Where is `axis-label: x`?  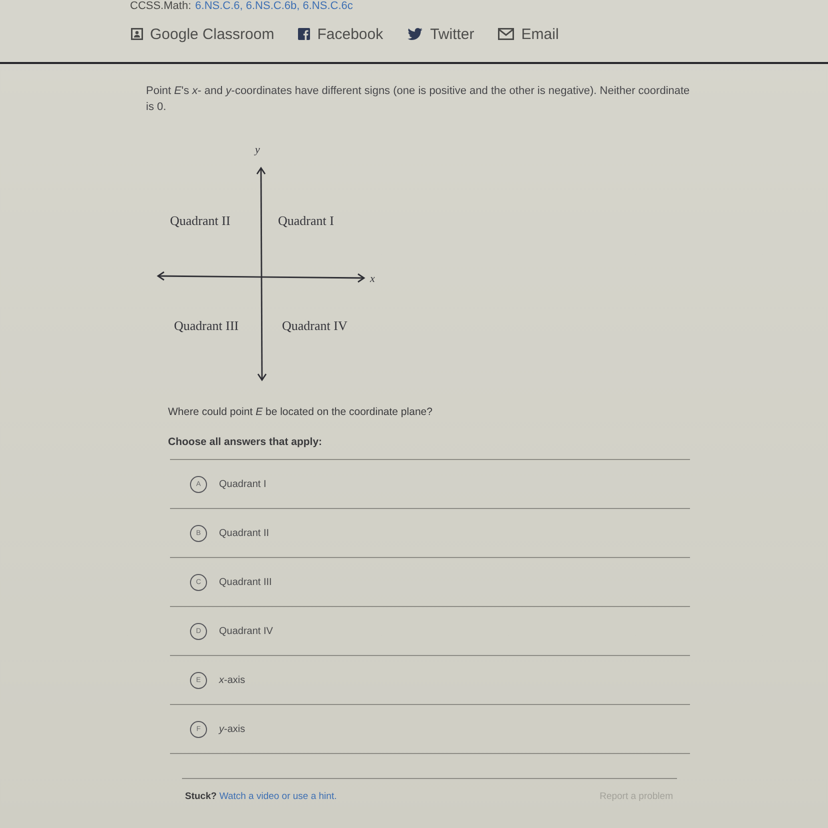
axis-label: x is located at coordinates (372, 279).